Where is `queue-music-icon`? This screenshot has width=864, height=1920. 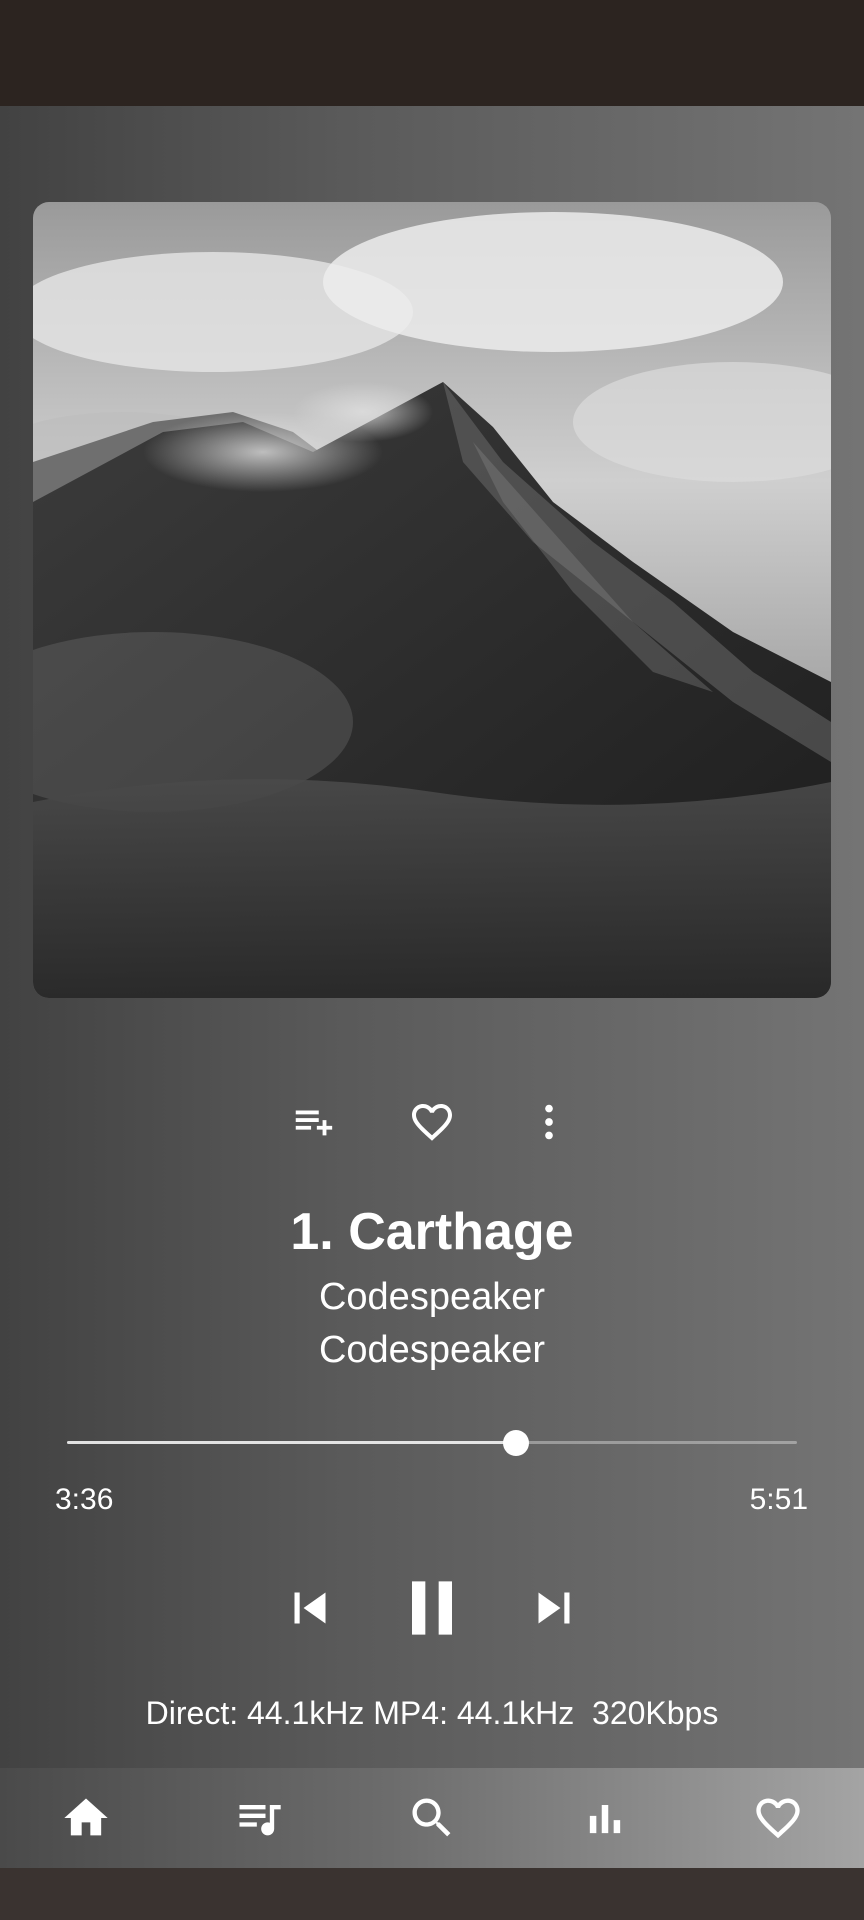 queue-music-icon is located at coordinates (260, 1820).